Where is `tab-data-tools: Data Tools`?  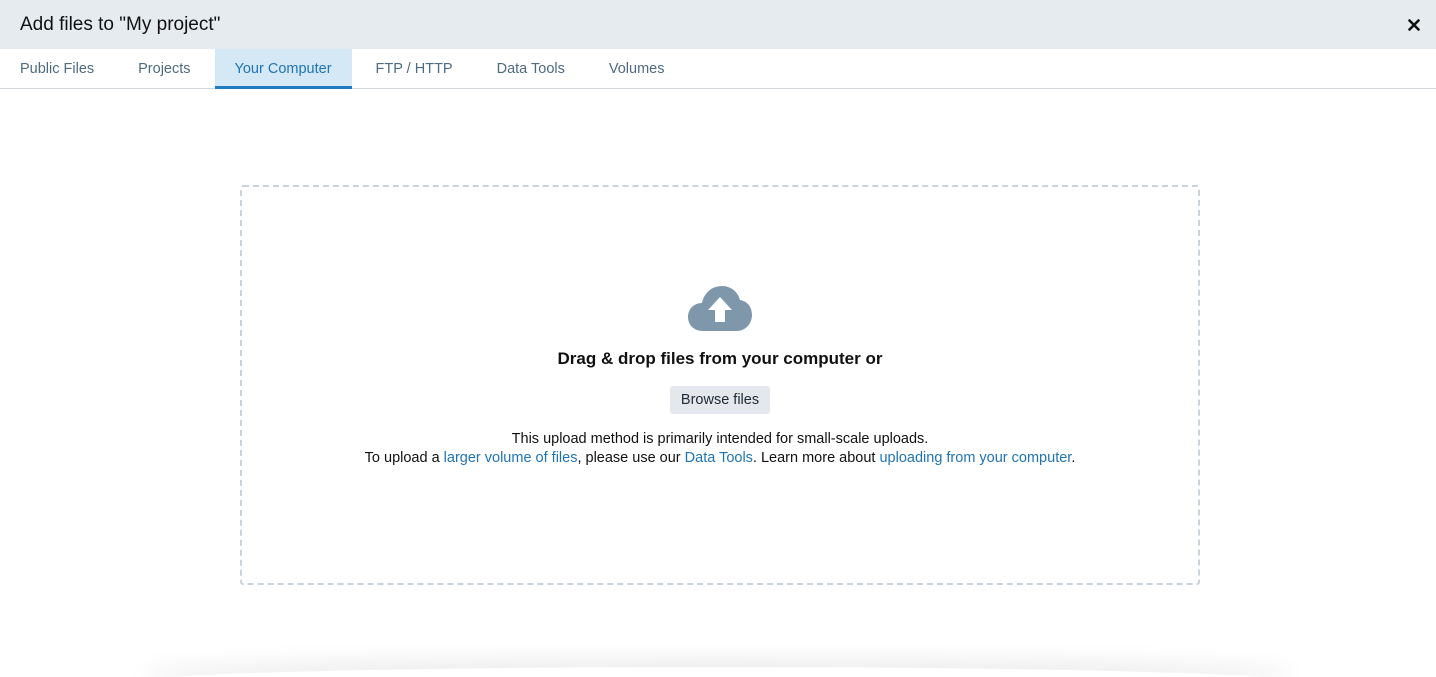 tab-data-tools: Data Tools is located at coordinates (531, 68).